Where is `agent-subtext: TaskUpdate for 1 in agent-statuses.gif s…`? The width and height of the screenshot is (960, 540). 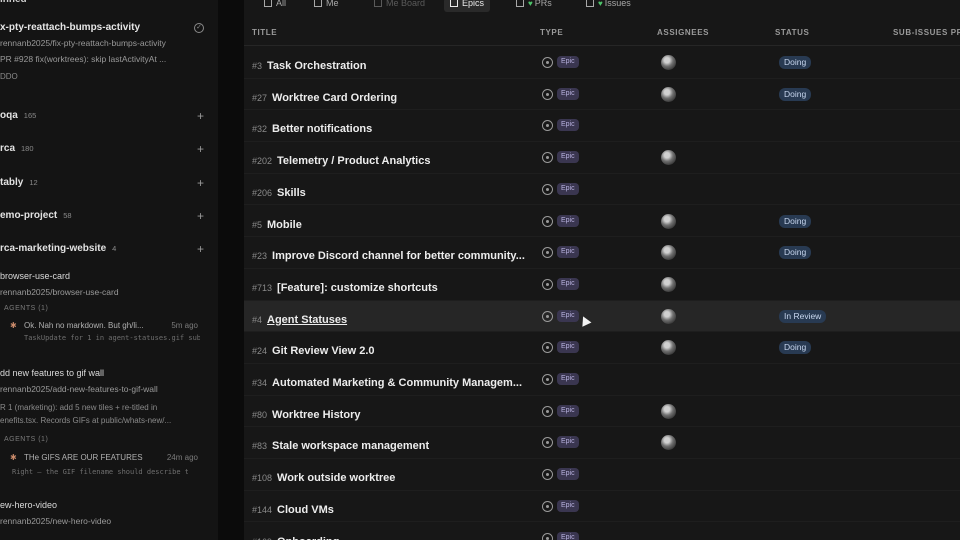
agent-subtext: TaskUpdate for 1 in agent-statuses.gif s… is located at coordinates (112, 338).